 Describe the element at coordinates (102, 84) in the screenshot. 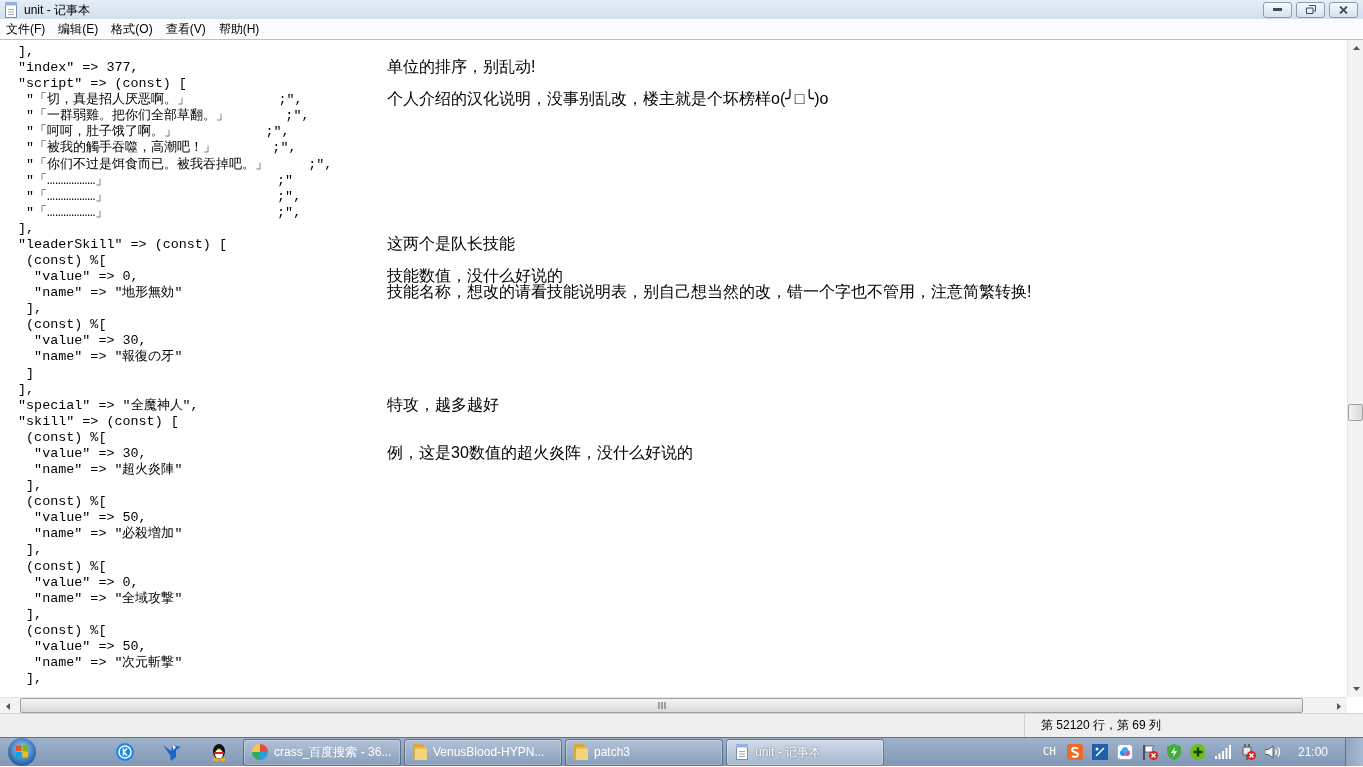

I see `code-line: "script" => (const) [` at that location.